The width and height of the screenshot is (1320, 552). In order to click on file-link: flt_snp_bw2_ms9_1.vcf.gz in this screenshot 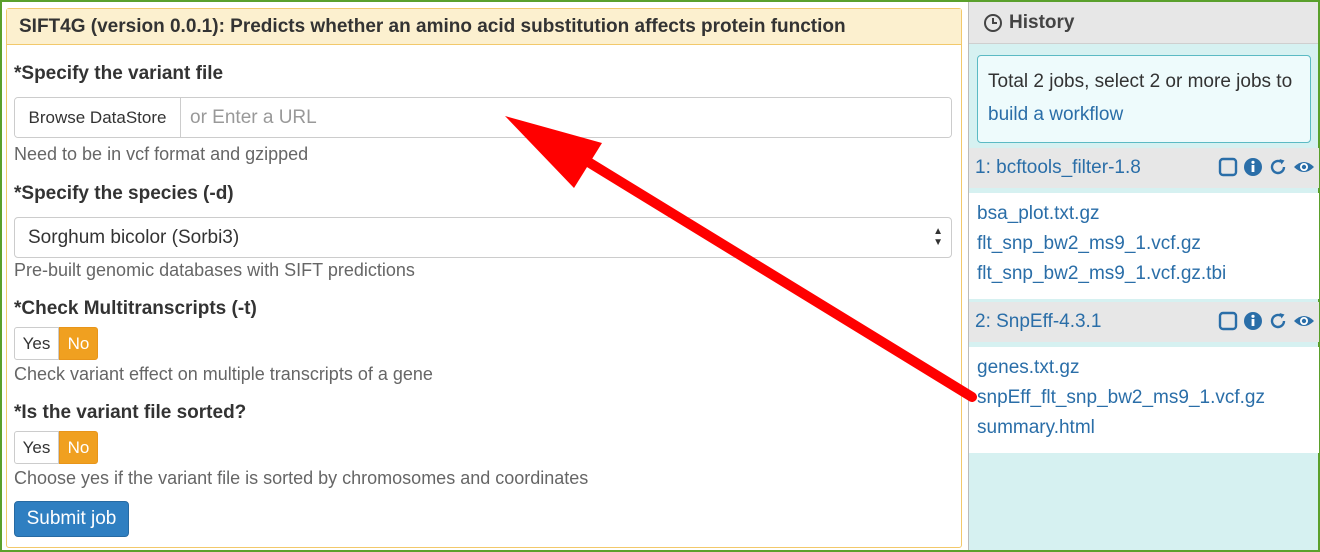, I will do `click(1144, 244)`.